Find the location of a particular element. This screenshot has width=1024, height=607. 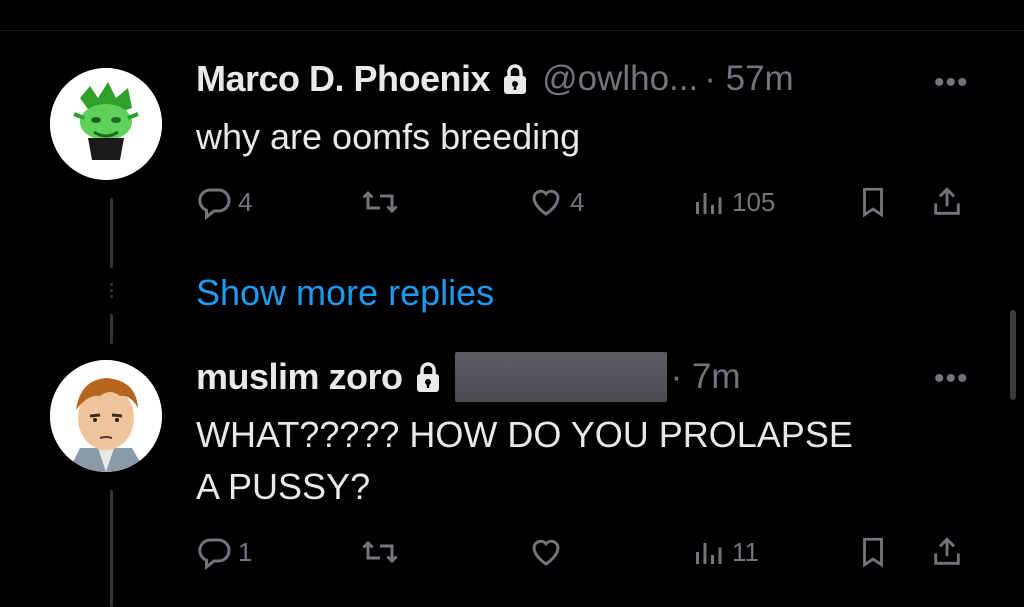

reply-button: 1 is located at coordinates (224, 552).